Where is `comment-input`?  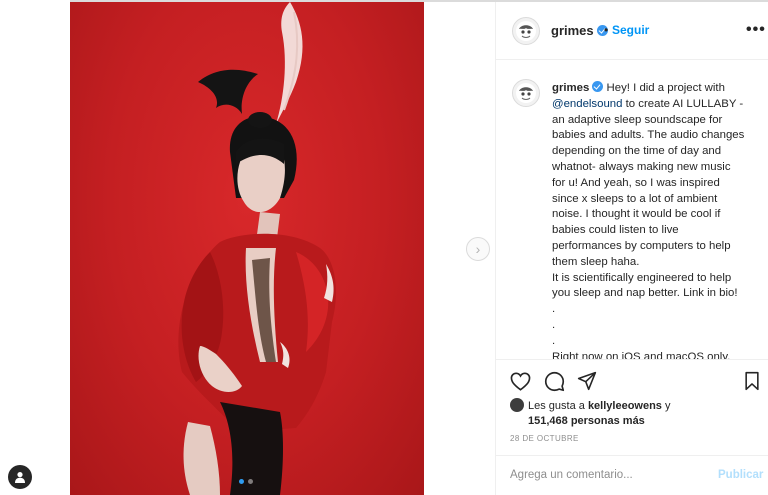
comment-input is located at coordinates (605, 475).